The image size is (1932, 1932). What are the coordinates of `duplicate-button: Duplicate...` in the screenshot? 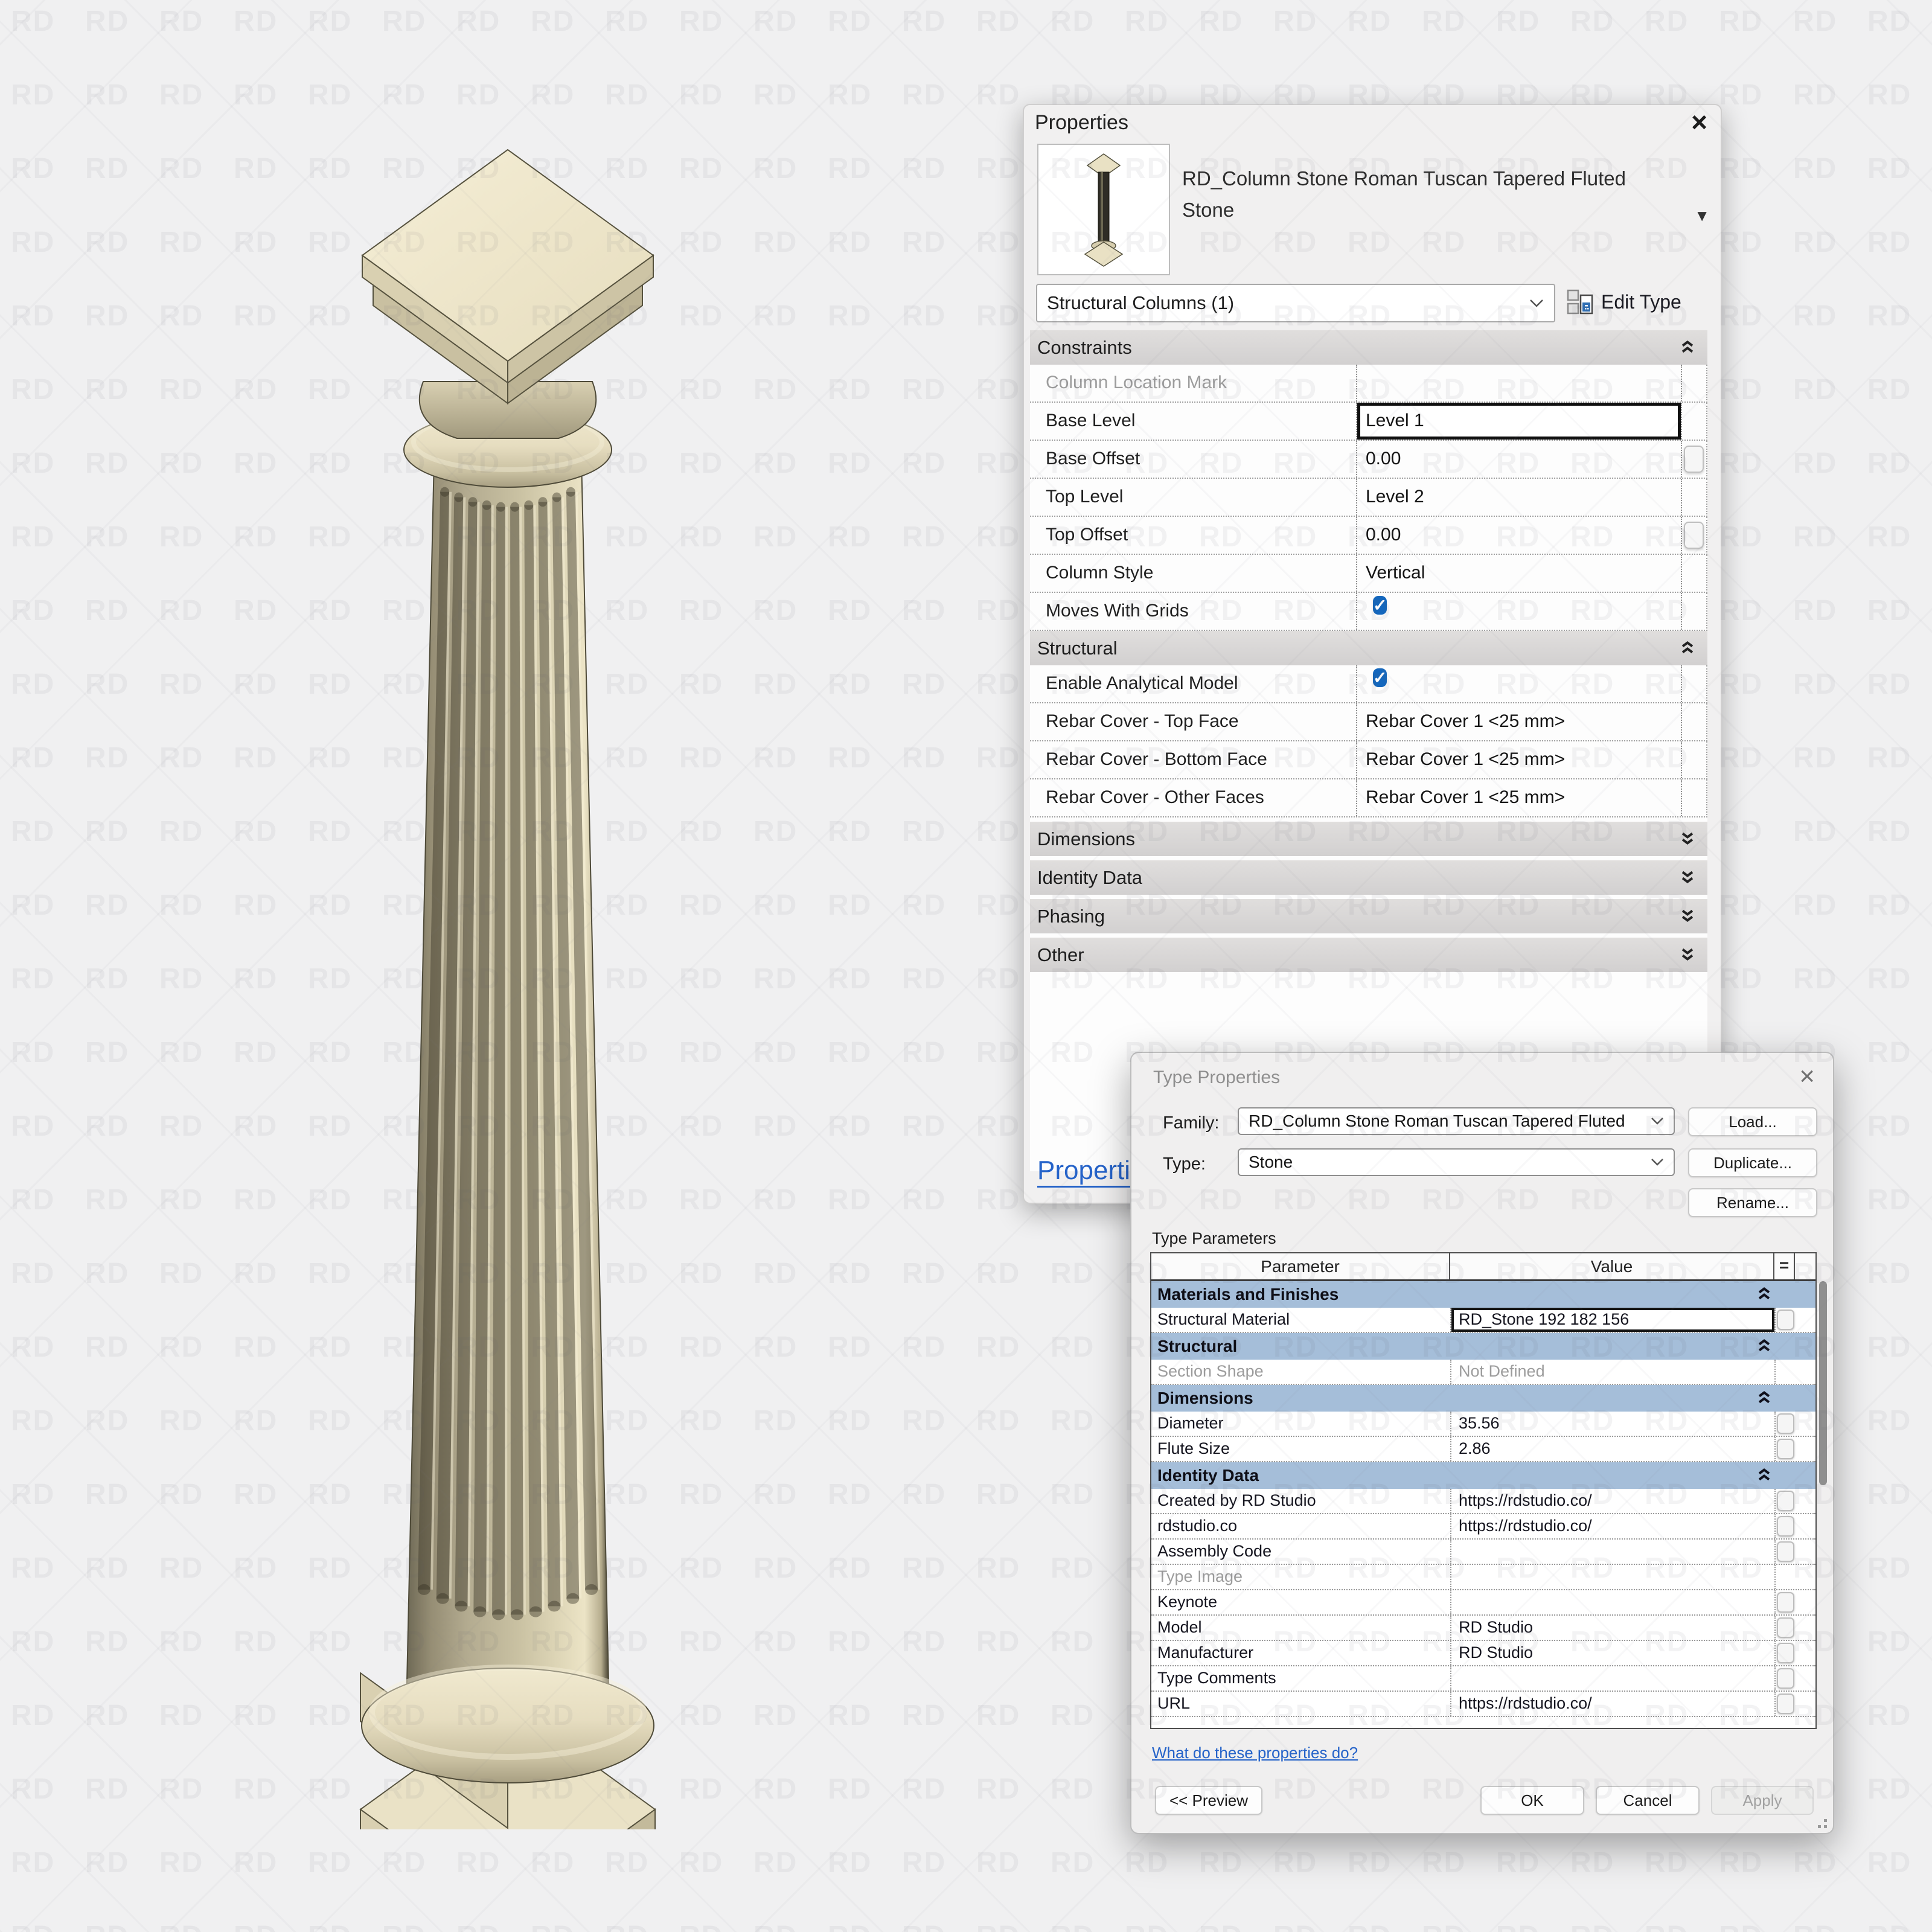 It's located at (1752, 1162).